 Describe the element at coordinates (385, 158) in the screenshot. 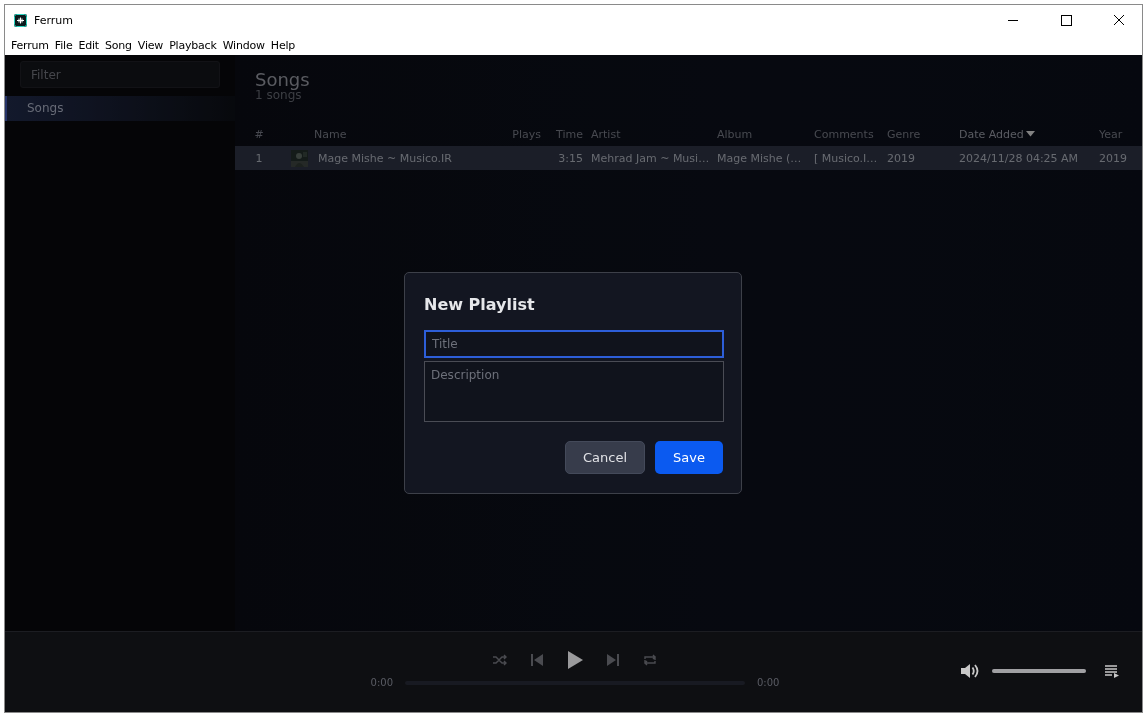

I see `table-cell: Mage Mishe ~ Musico.IR` at that location.